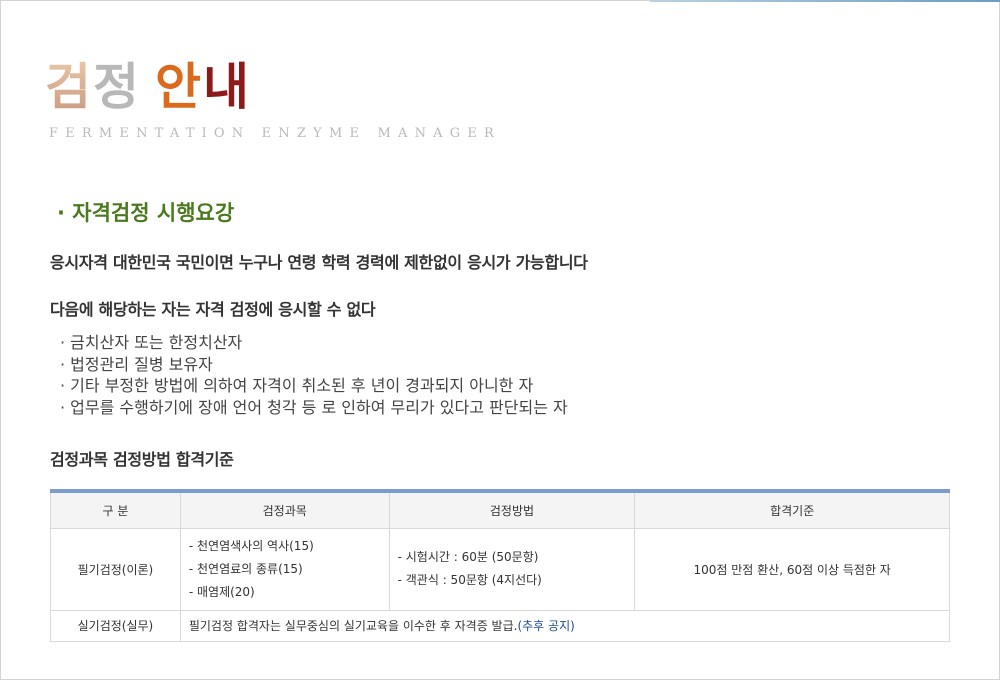 This screenshot has height=680, width=1000. What do you see at coordinates (273, 87) in the screenshot?
I see `page-title: 검정 안내` at bounding box center [273, 87].